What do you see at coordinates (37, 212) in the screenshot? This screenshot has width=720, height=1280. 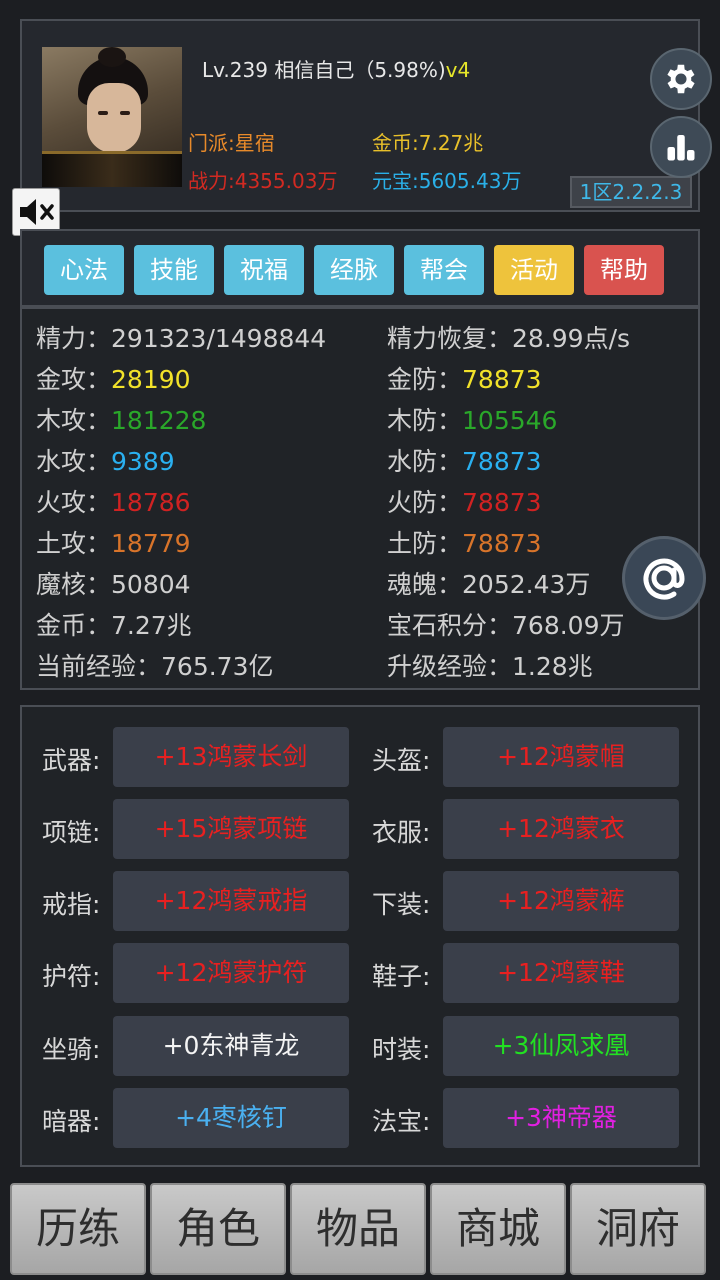 I see `speaker-muted-icon` at bounding box center [37, 212].